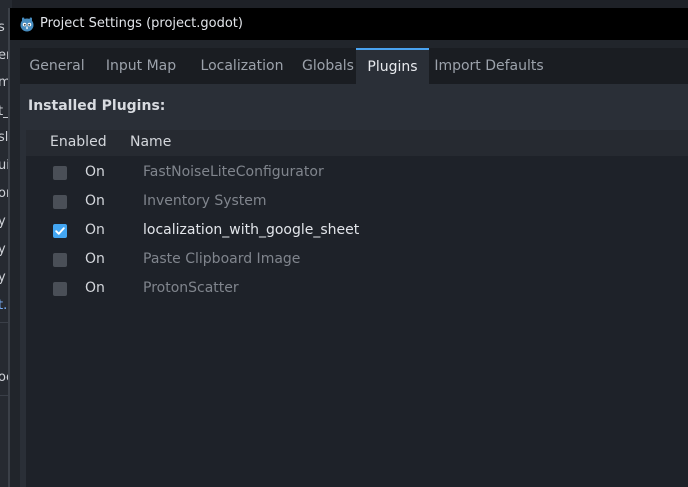 This screenshot has height=487, width=688. What do you see at coordinates (357, 173) in the screenshot?
I see `table-row: On FastNoiseLiteConfigurator` at bounding box center [357, 173].